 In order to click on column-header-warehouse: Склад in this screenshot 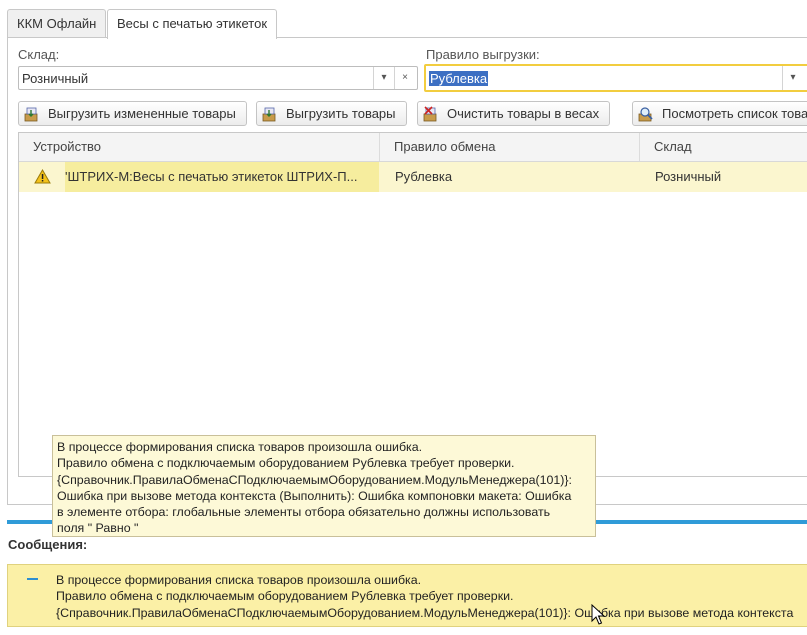, I will do `click(723, 147)`.